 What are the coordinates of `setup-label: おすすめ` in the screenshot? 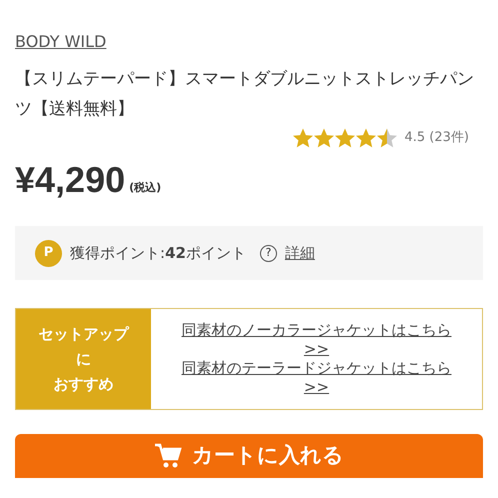 It's located at (84, 384).